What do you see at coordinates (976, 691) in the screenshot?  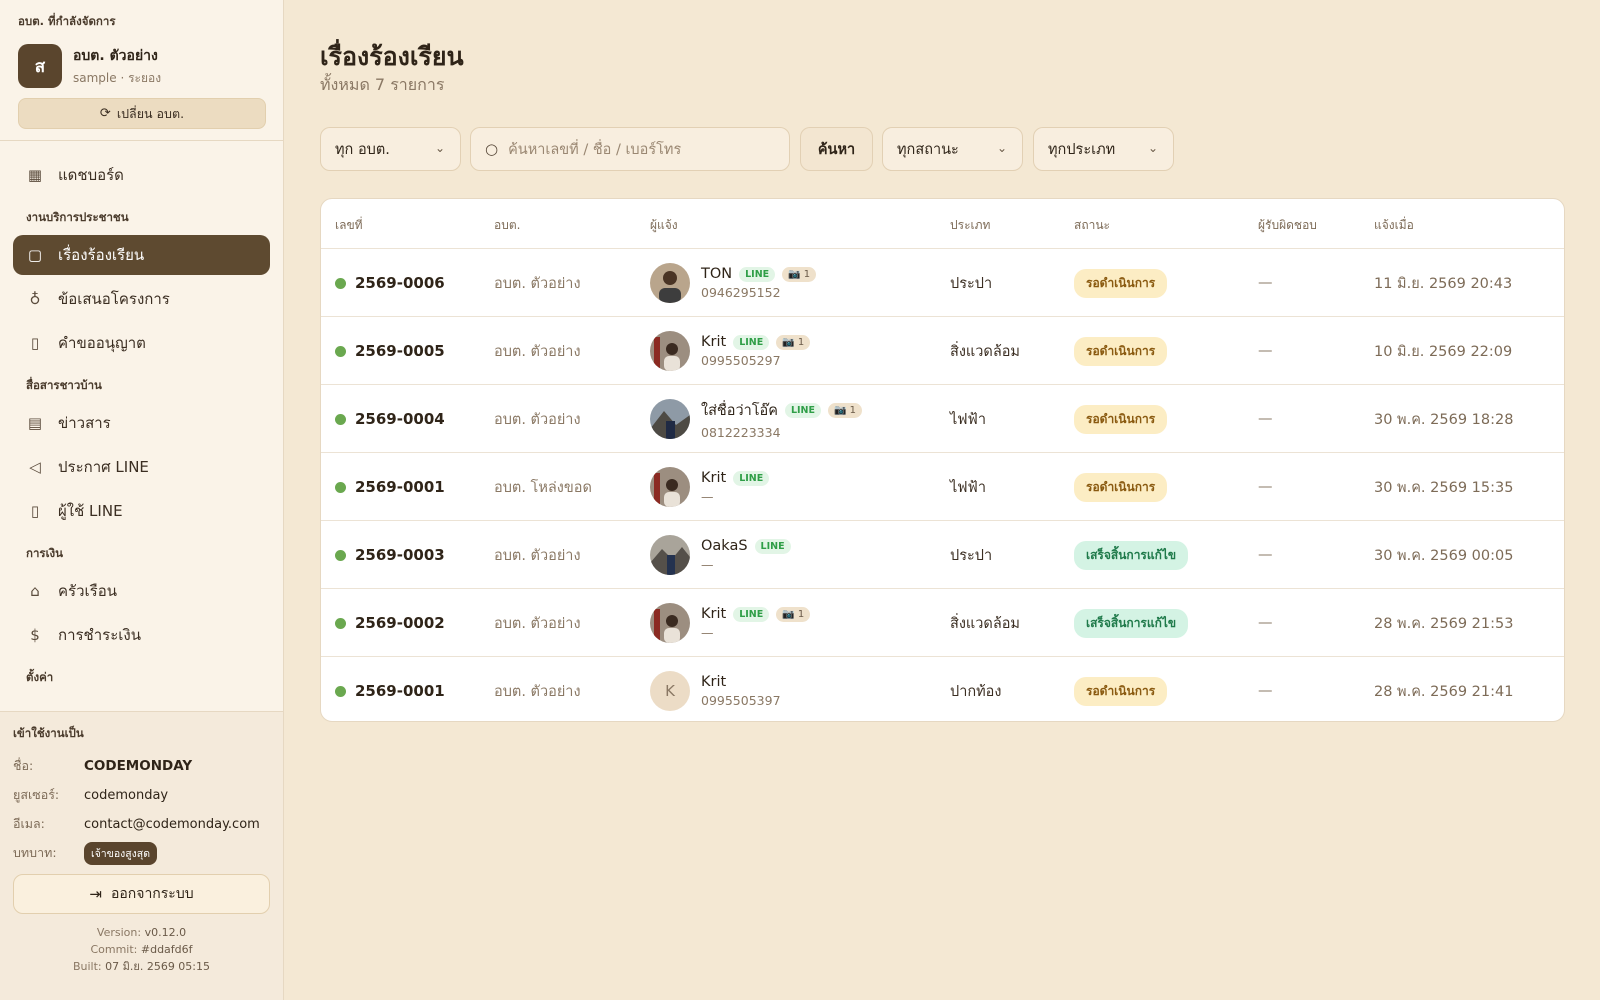 I see `row-type: ปากท้อง` at bounding box center [976, 691].